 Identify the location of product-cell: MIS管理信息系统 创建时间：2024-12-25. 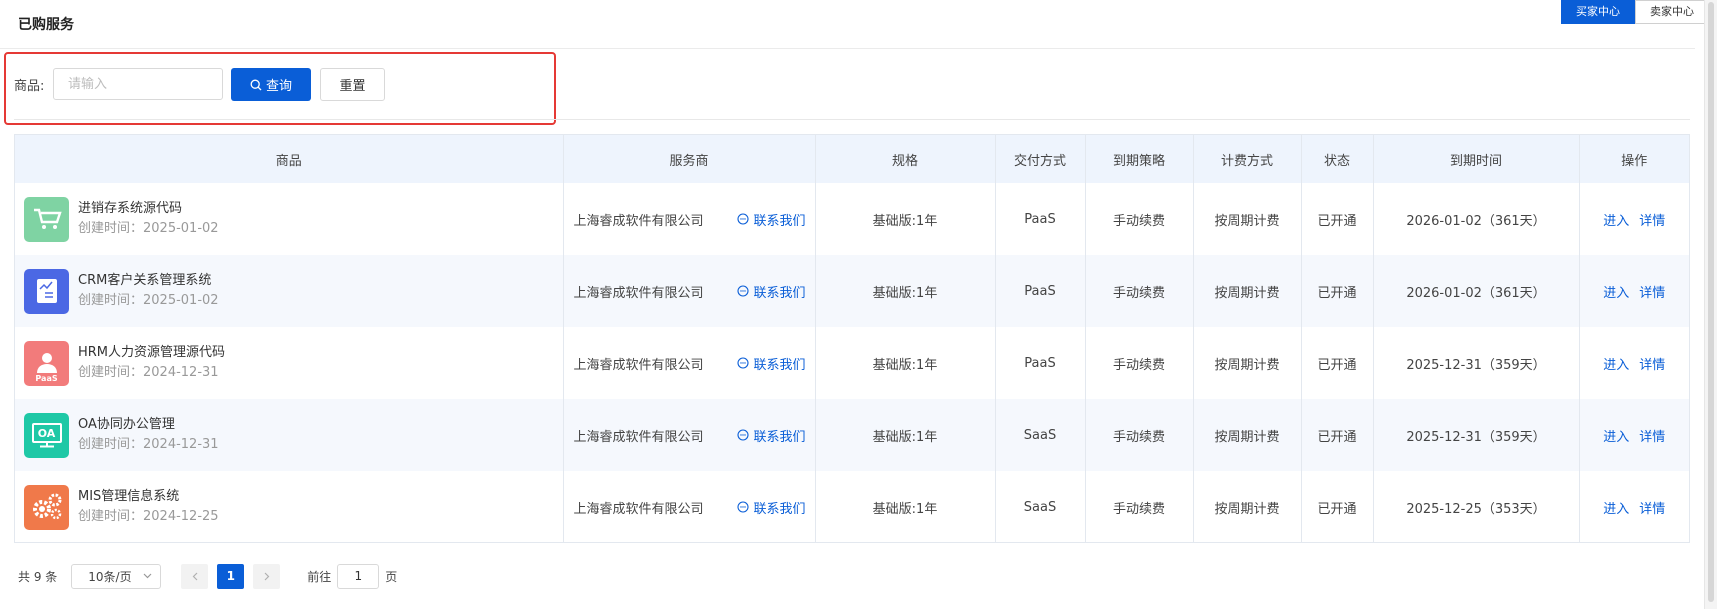
(289, 507).